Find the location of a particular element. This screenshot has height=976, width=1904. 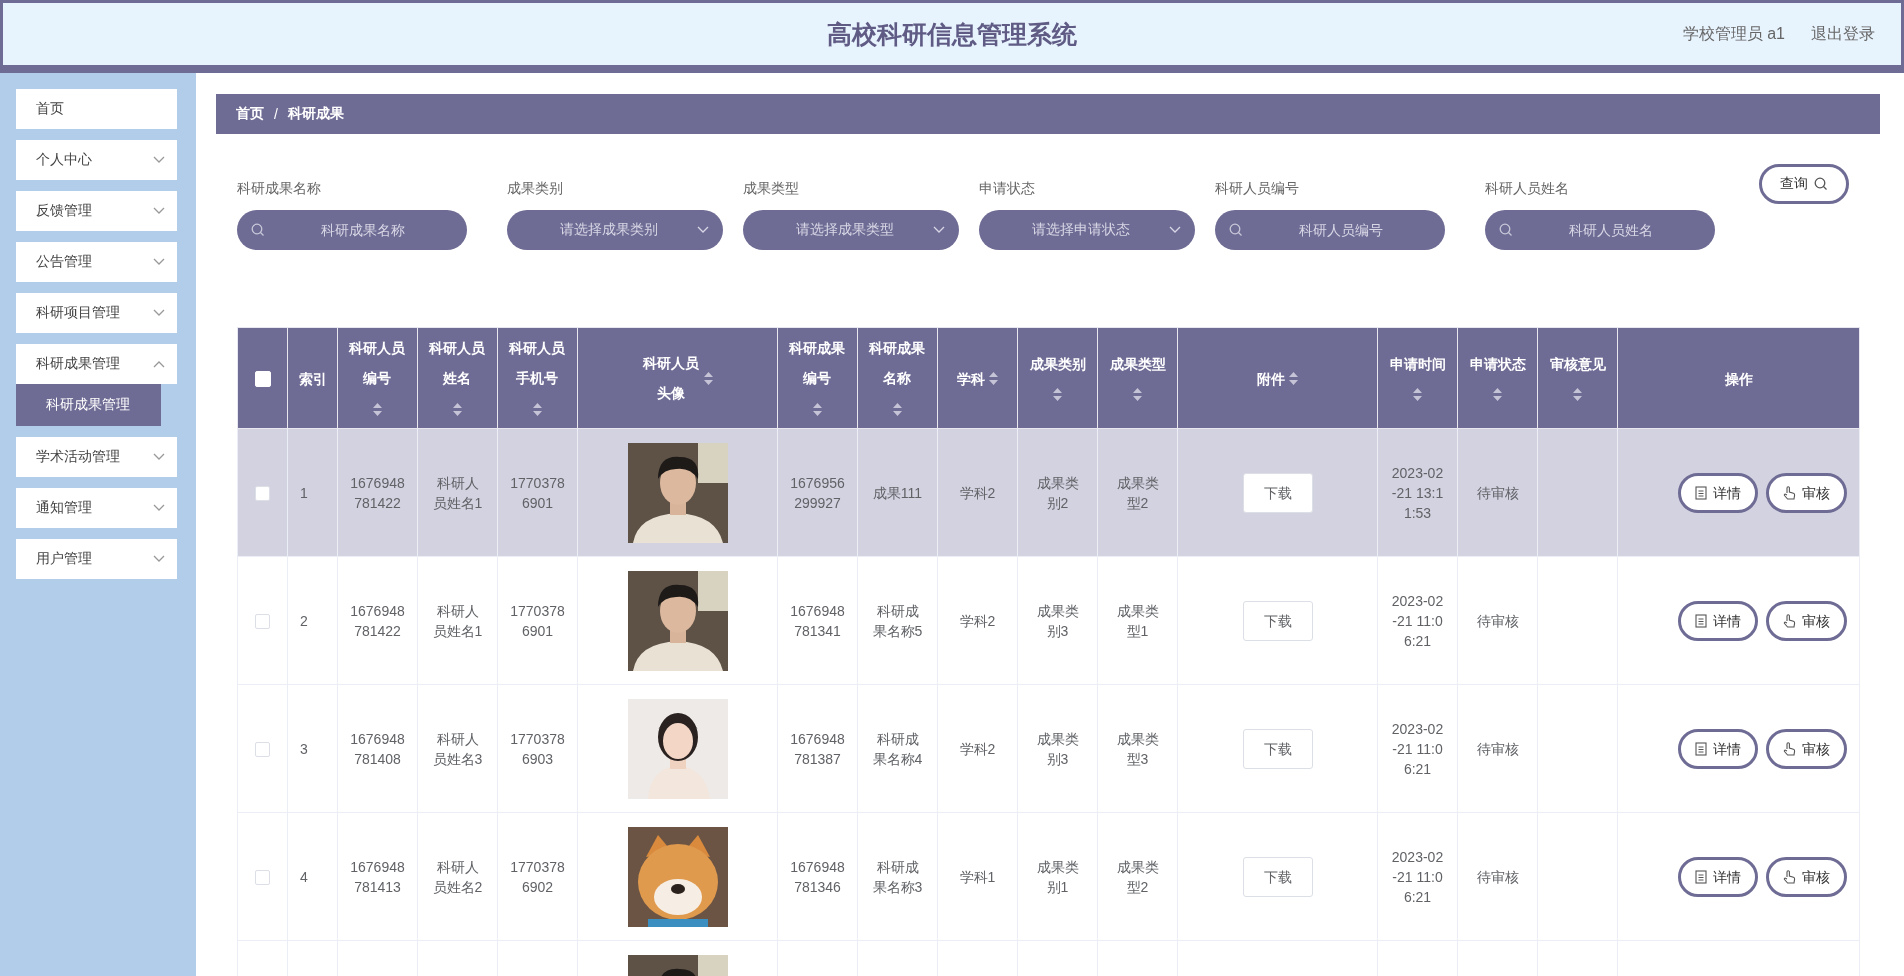

filter-label: 成果类别 is located at coordinates (535, 188).